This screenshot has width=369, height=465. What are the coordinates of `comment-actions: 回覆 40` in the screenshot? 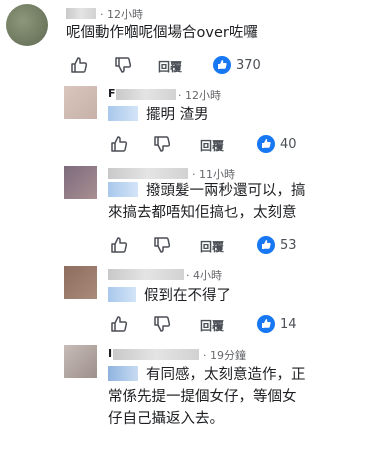 It's located at (208, 146).